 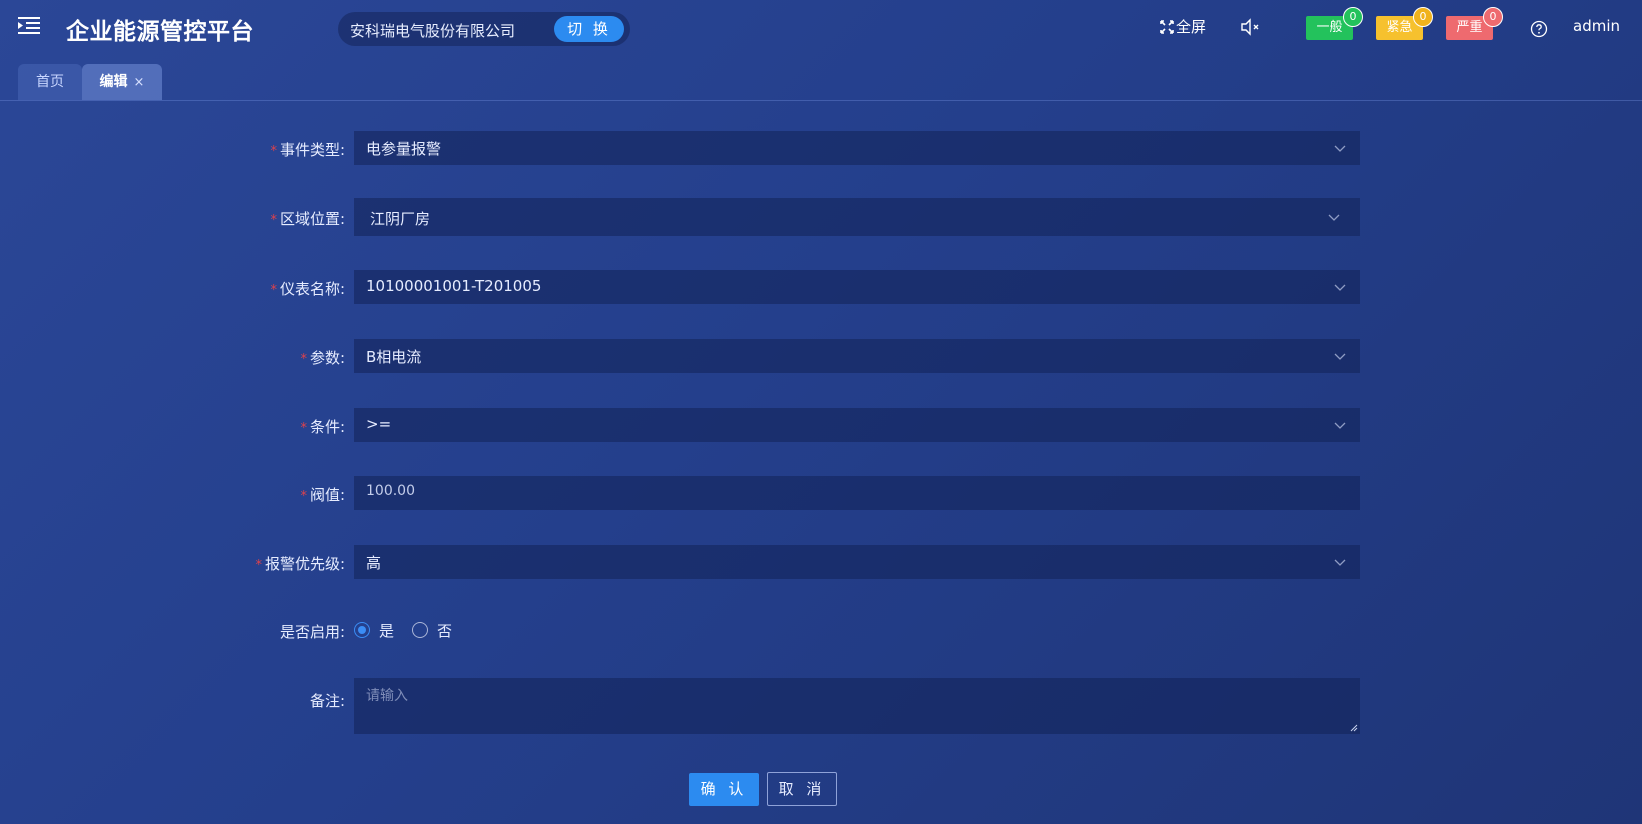 What do you see at coordinates (420, 630) in the screenshot?
I see `radio-unchecked-icon` at bounding box center [420, 630].